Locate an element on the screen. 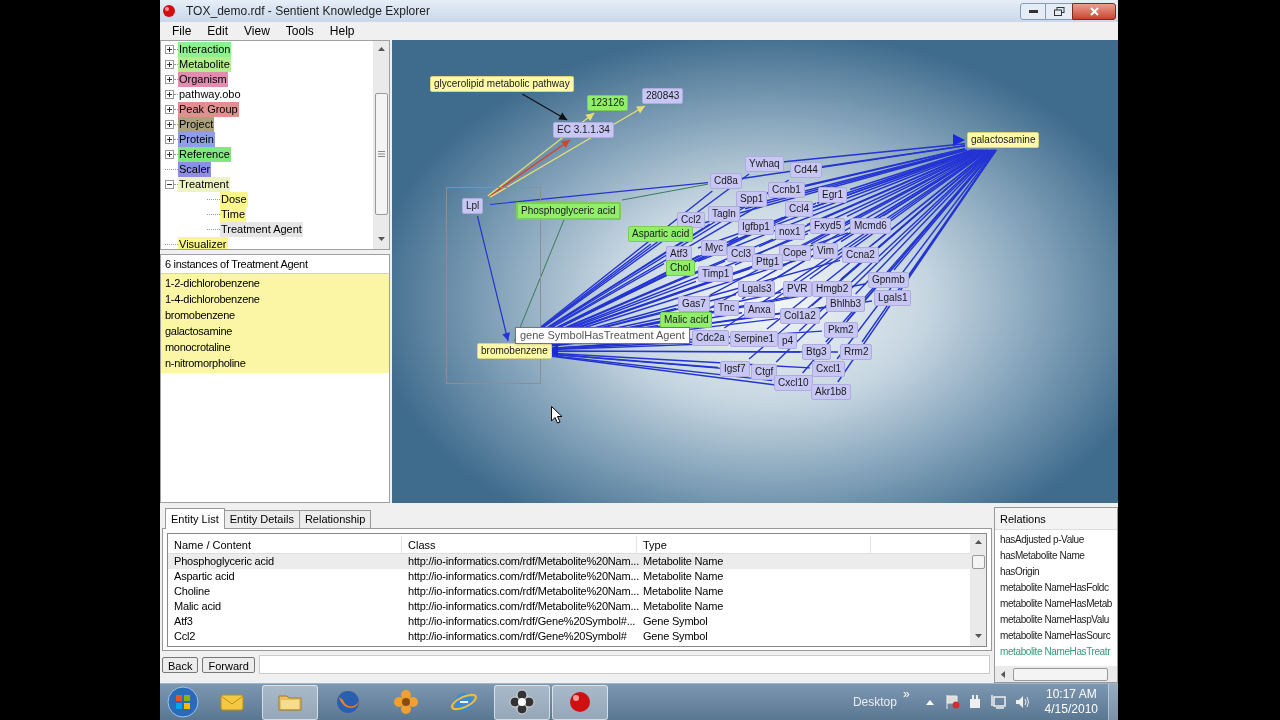  list-item: metabolite NameHaspValu is located at coordinates (1056, 620).